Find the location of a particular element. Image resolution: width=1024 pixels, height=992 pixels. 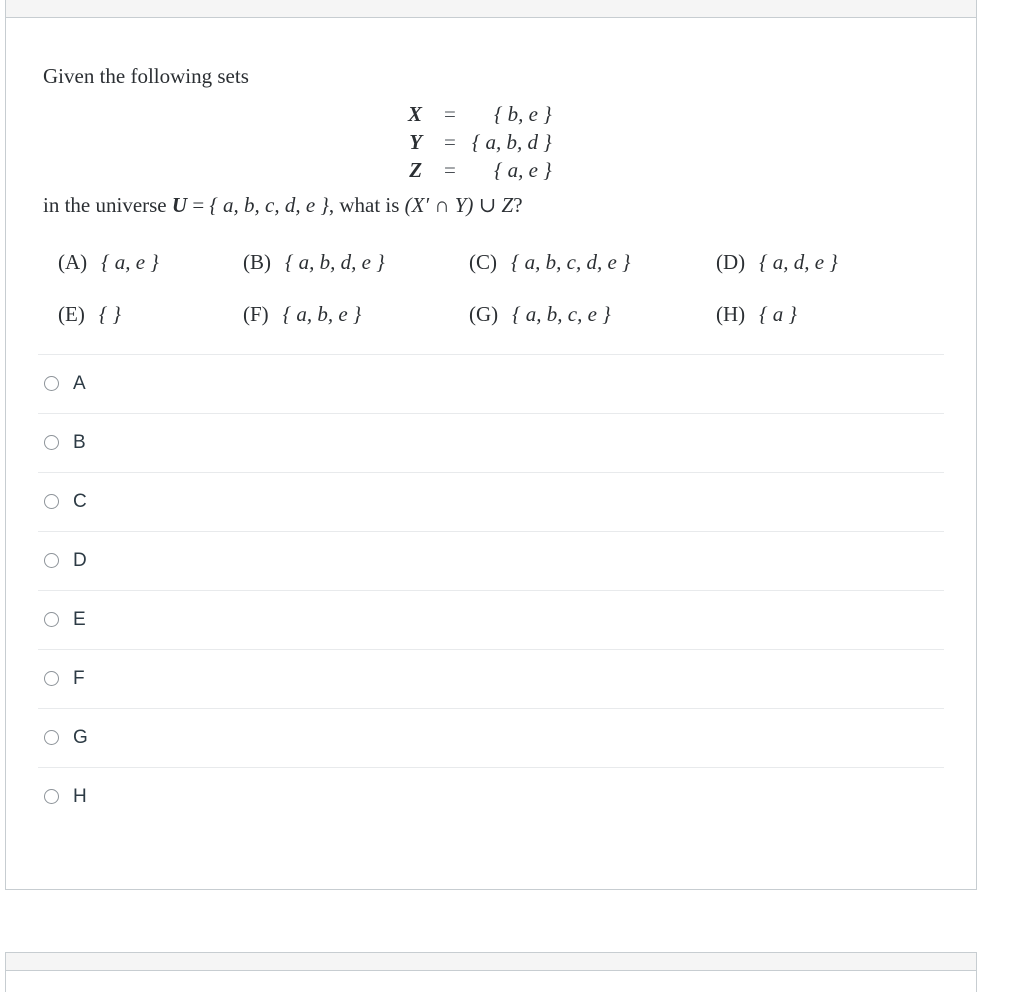

choice-option-a: (A) { a, e } is located at coordinates (108, 262).